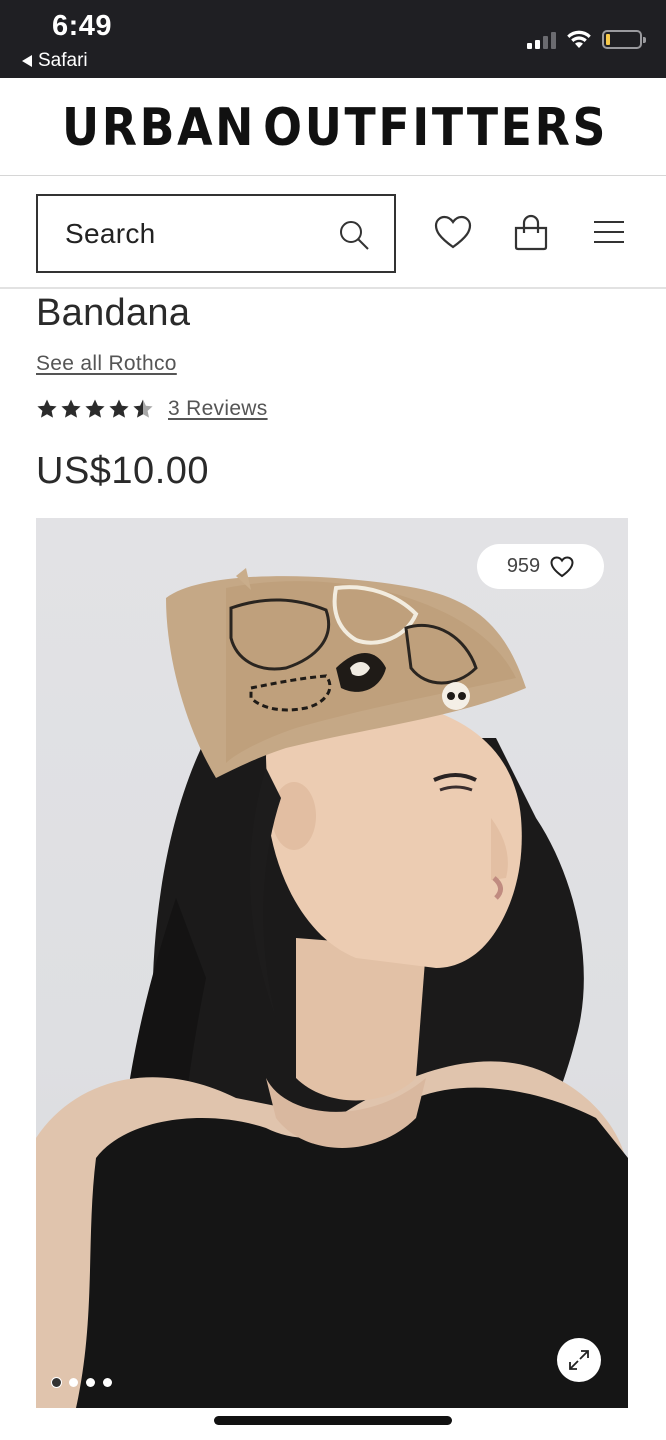 Image resolution: width=666 pixels, height=1440 pixels. What do you see at coordinates (436, 128) in the screenshot?
I see `logo-text-right: OUTFITTERS` at bounding box center [436, 128].